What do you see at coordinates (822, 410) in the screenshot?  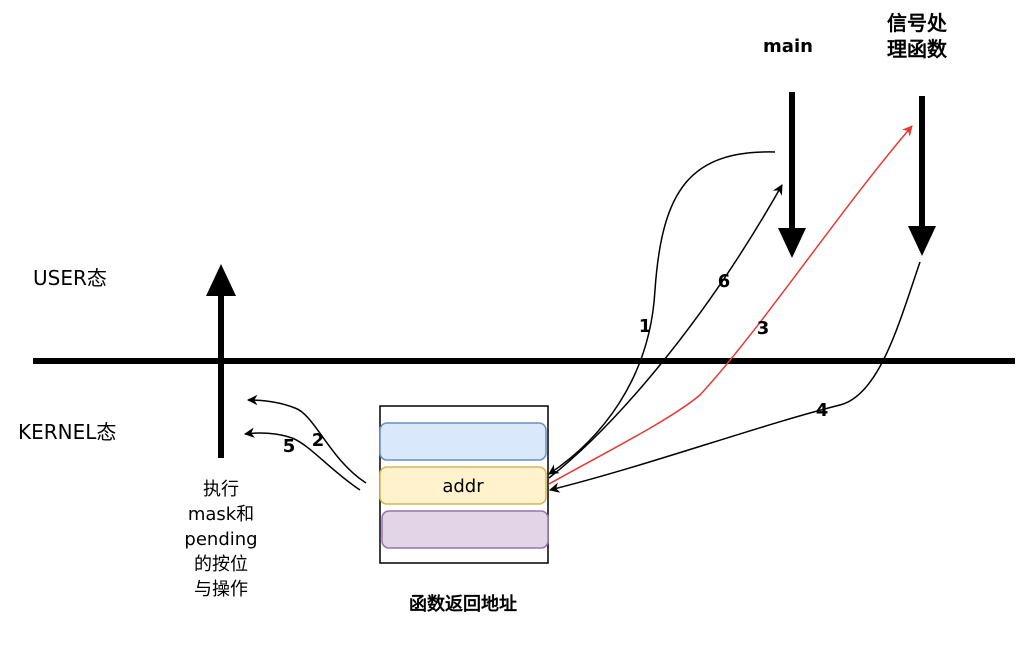 I see `step-4-label: 4` at bounding box center [822, 410].